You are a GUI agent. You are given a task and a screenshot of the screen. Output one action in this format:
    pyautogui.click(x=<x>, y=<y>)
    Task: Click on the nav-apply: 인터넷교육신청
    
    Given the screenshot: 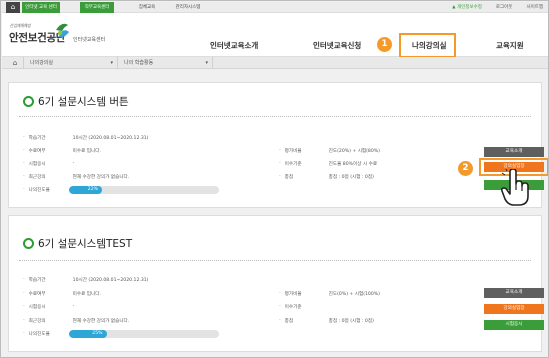 What is the action you would take?
    pyautogui.click(x=337, y=45)
    